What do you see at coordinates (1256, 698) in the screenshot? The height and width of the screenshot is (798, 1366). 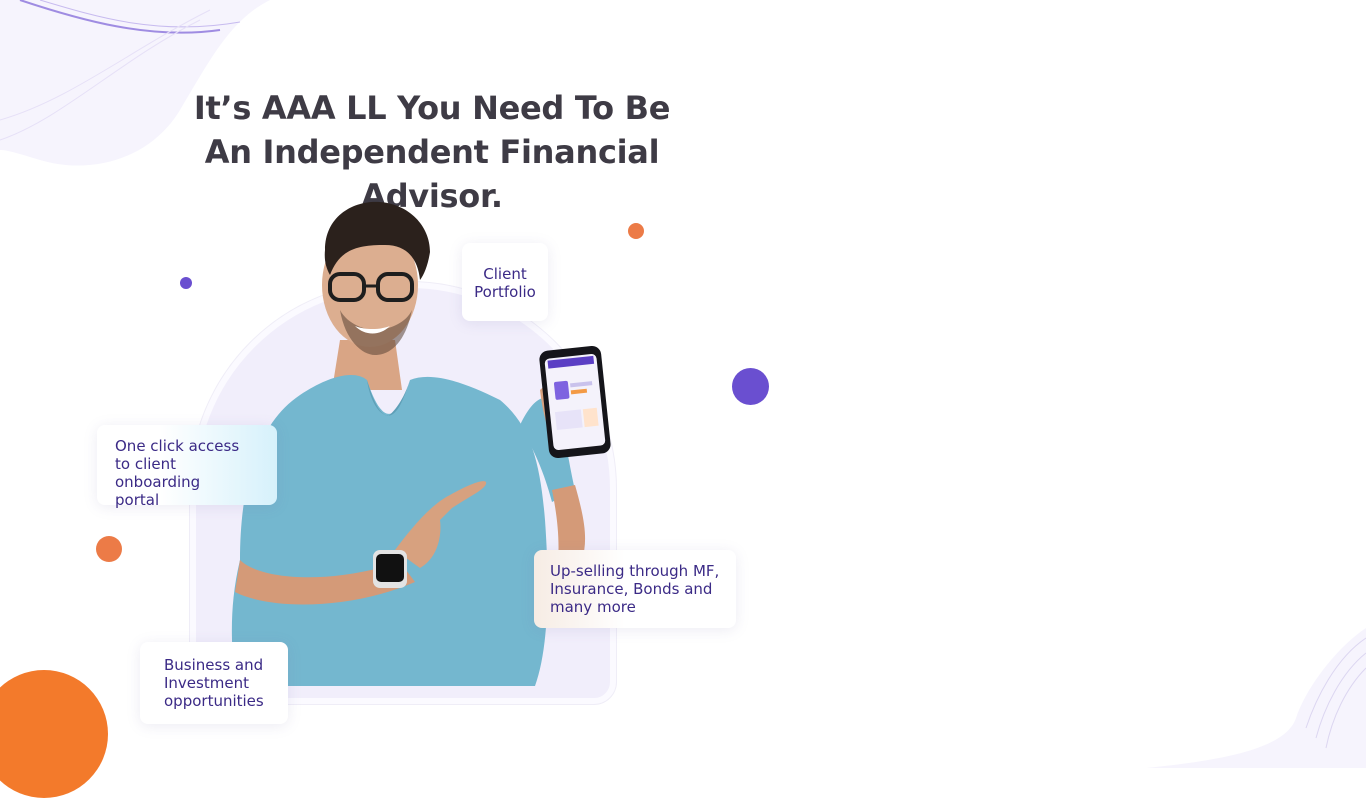 I see `decorative-wave-bottom-right` at bounding box center [1256, 698].